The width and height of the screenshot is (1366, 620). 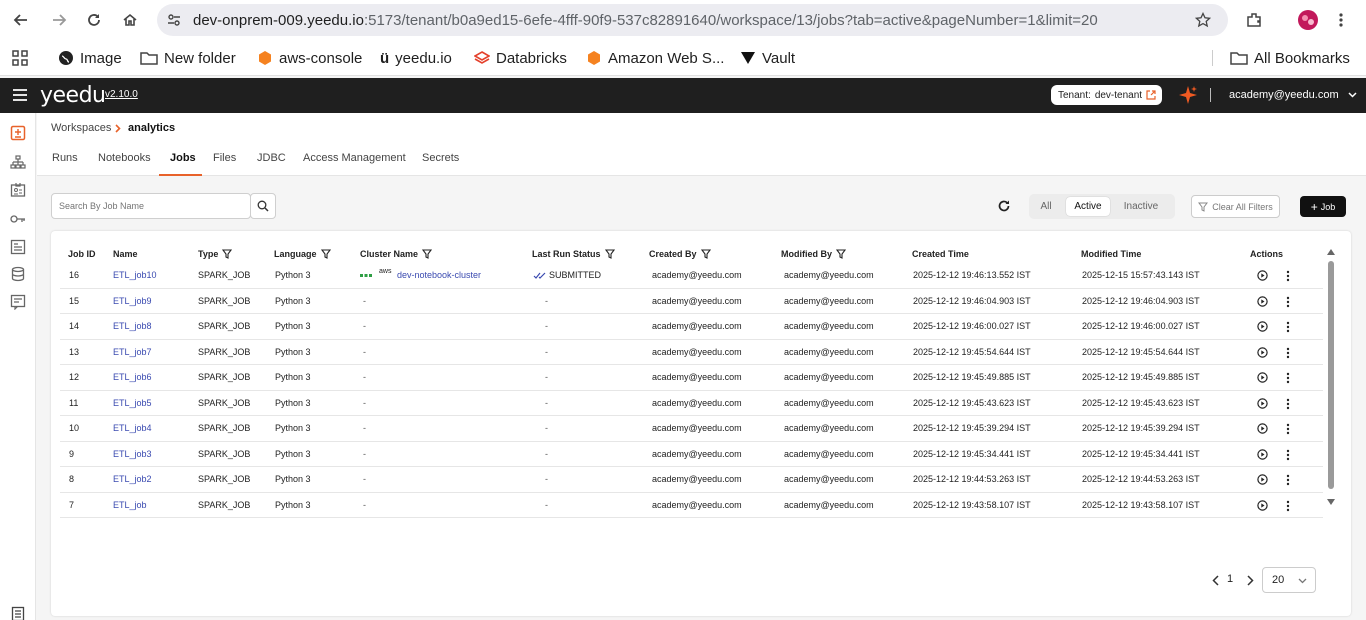 What do you see at coordinates (132, 454) in the screenshot?
I see `job-name-link: ETL_job3` at bounding box center [132, 454].